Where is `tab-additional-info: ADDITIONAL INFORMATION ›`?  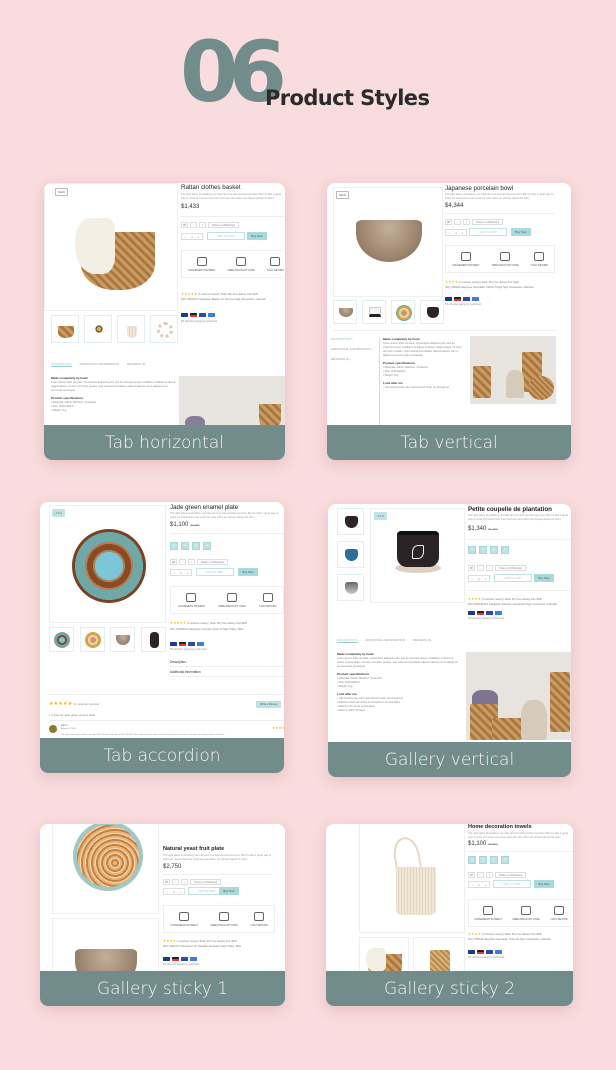
tab-additional-info: ADDITIONAL INFORMATION › is located at coordinates (351, 349).